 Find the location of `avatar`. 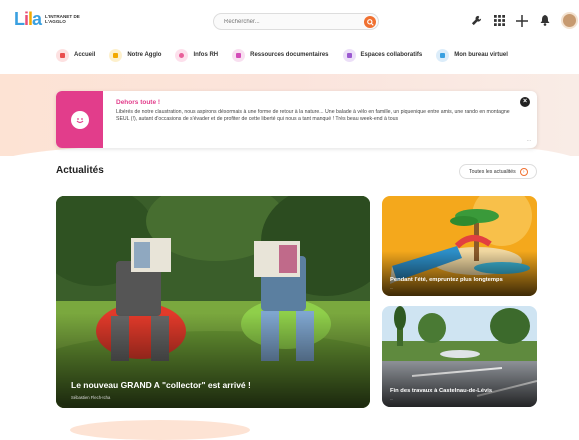

avatar is located at coordinates (569, 20).